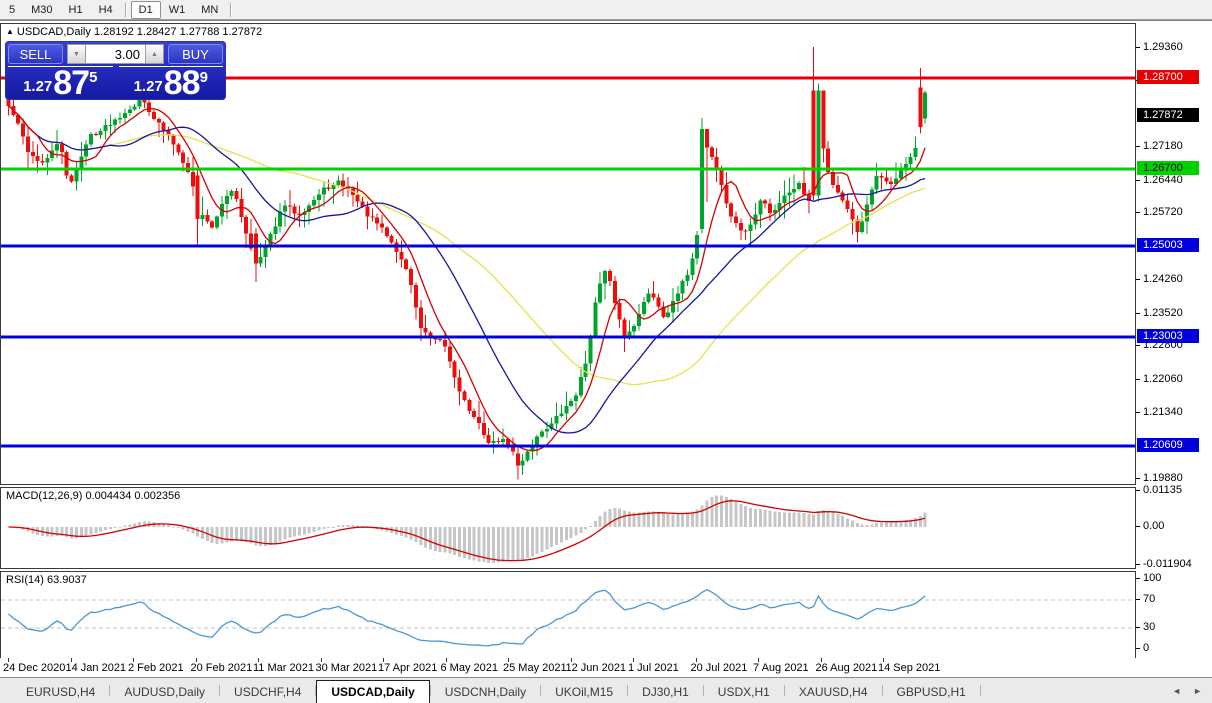 This screenshot has height=703, width=1212. I want to click on tab-scroll-right-icon: ►, so click(1197, 691).